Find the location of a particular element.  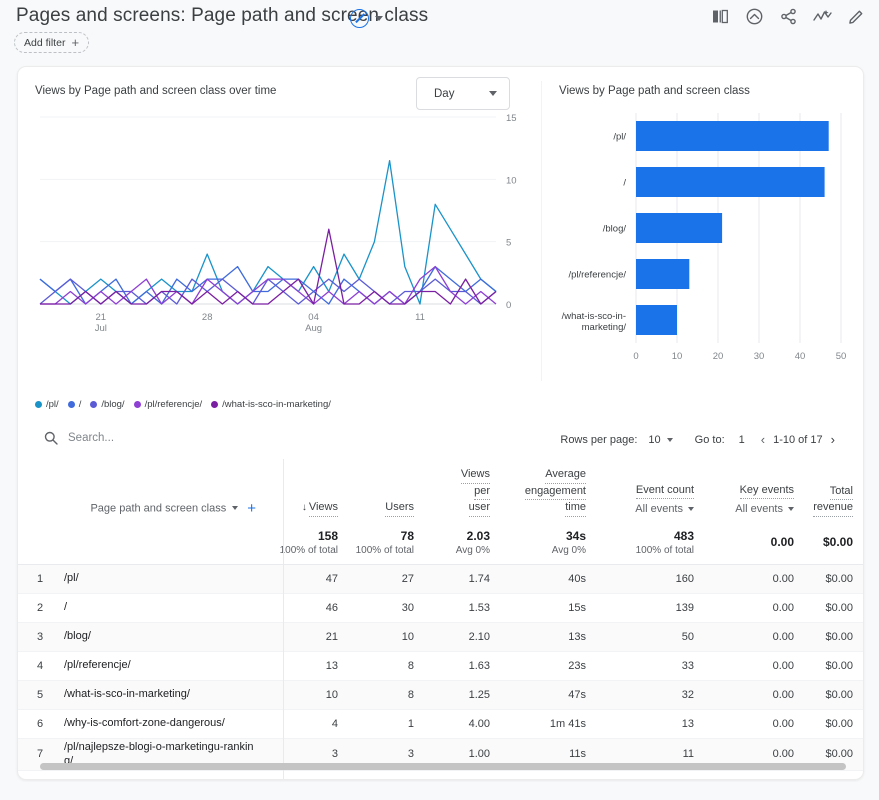

svg-text: /pl/ is located at coordinates (619, 137).